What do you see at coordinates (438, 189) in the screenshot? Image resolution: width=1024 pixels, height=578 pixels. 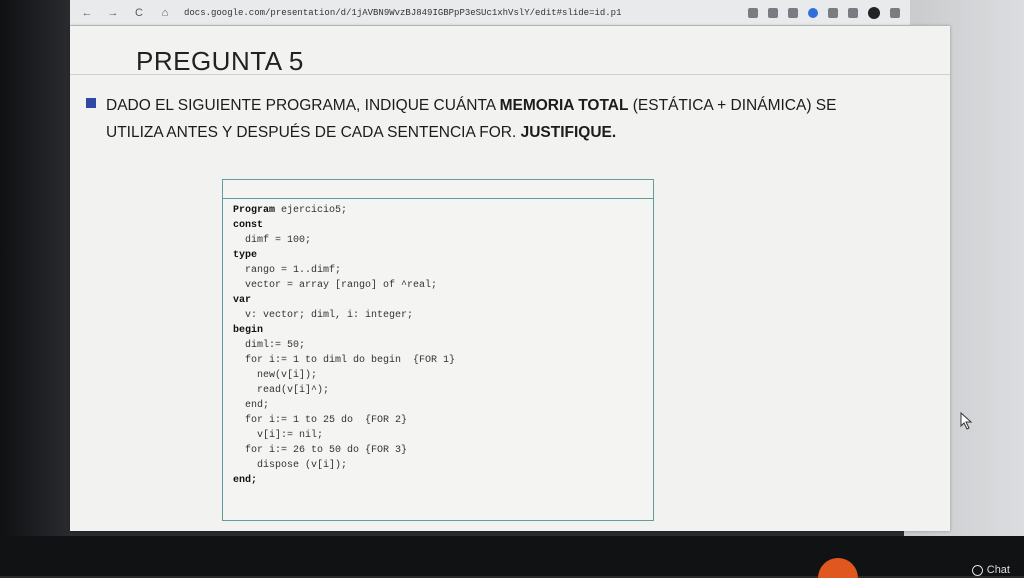 I see `code-table-header` at bounding box center [438, 189].